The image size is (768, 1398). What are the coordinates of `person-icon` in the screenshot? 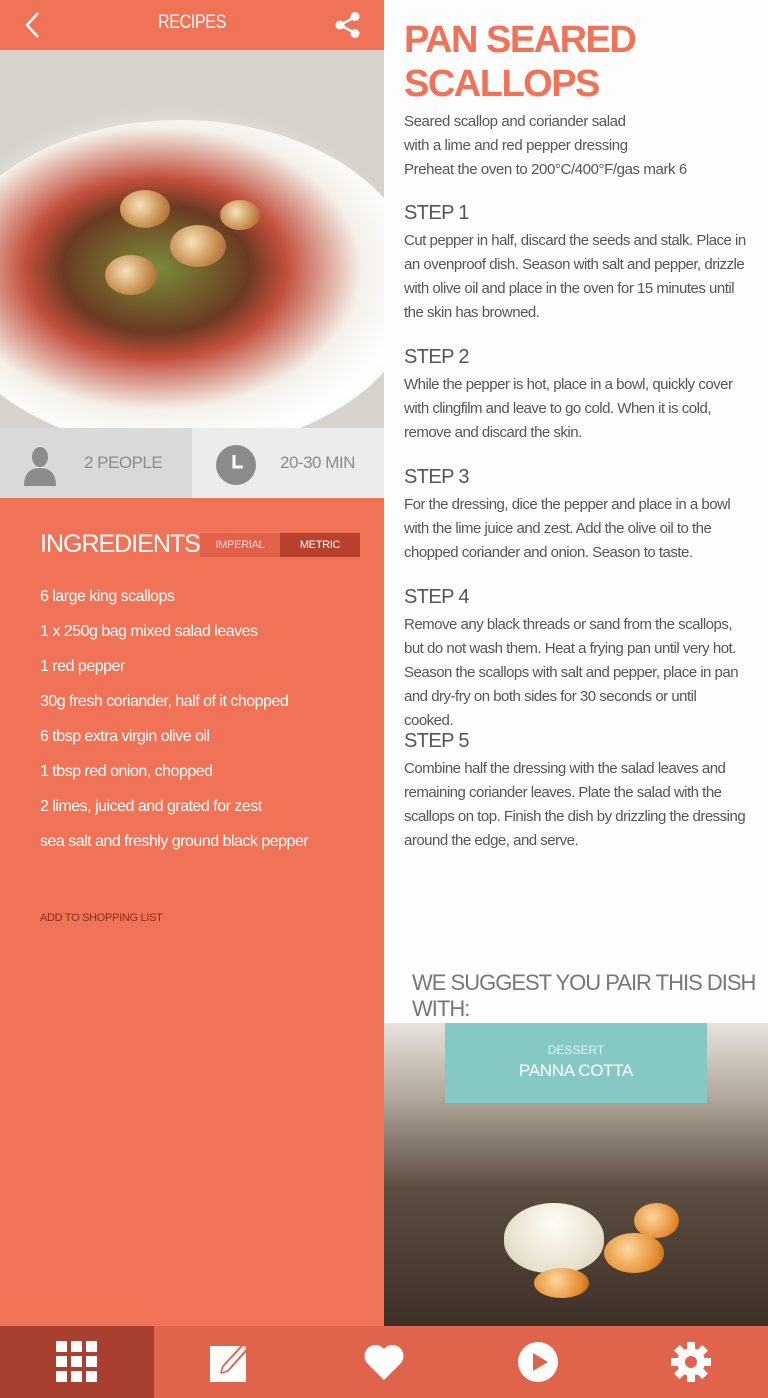 It's located at (40, 466).